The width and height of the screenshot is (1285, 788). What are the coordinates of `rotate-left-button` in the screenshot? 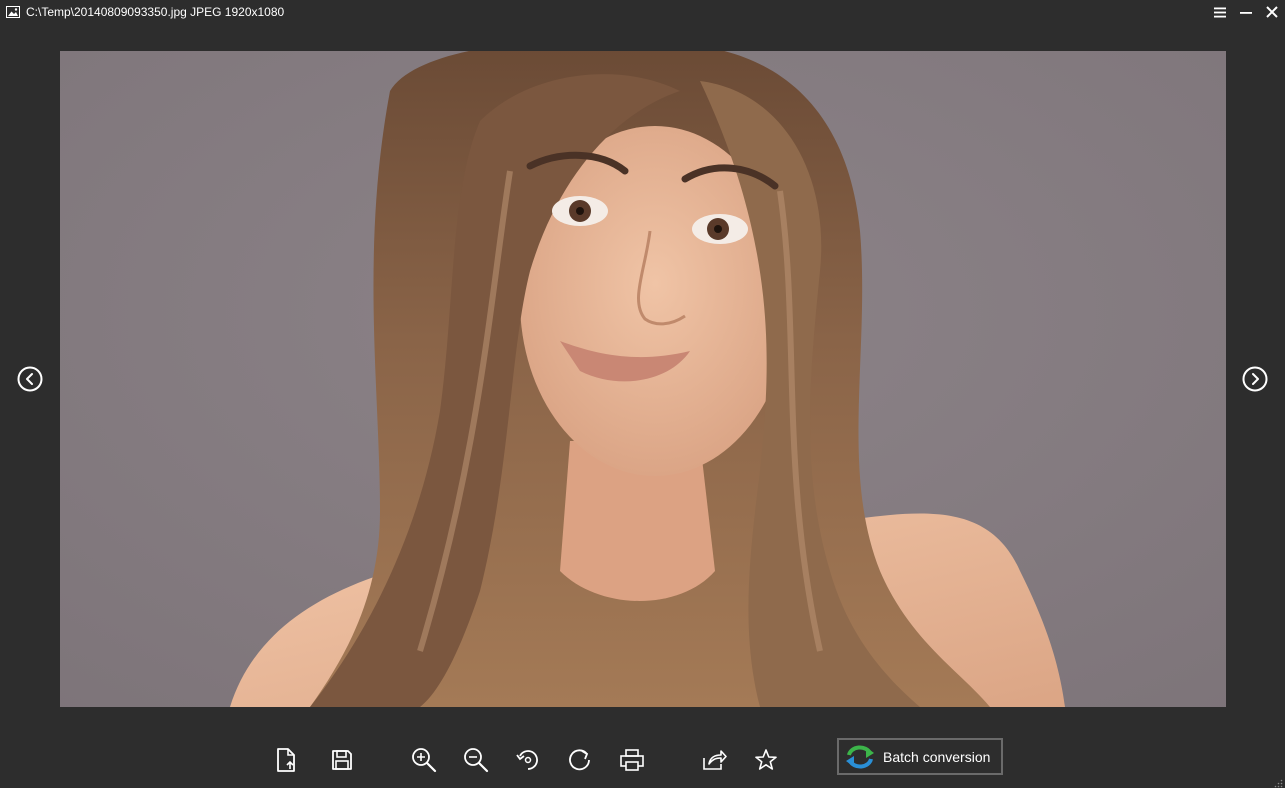 It's located at (528, 760).